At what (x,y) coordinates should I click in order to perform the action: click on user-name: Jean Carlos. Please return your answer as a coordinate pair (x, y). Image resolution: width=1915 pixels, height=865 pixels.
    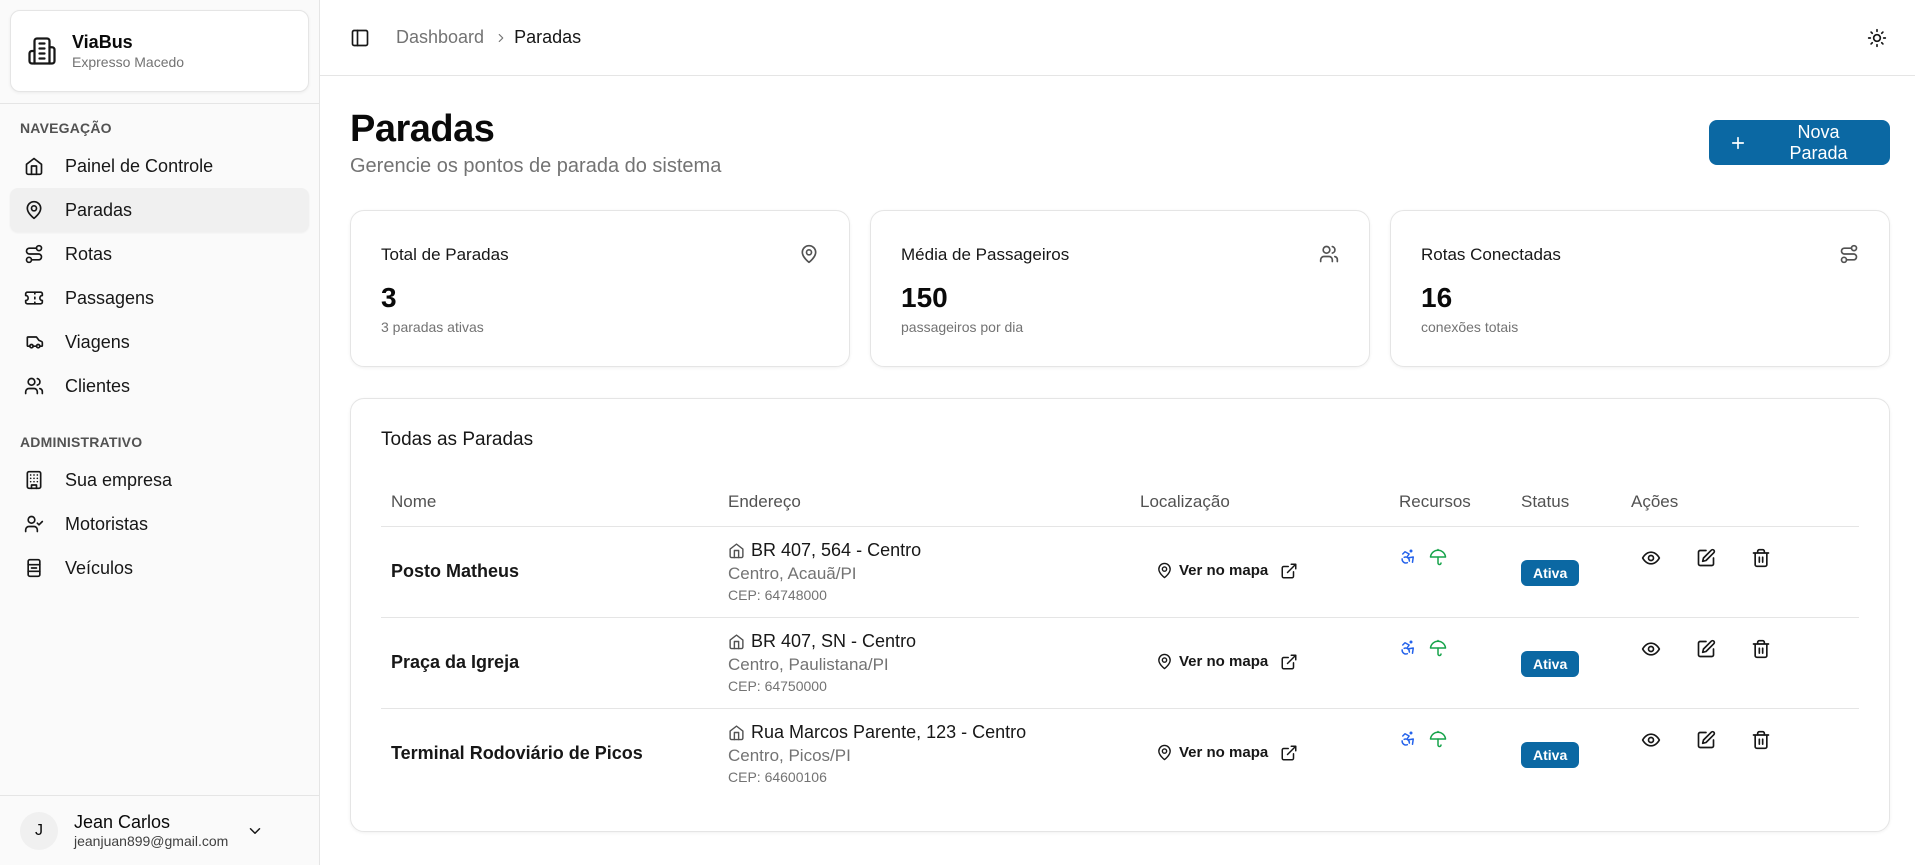
    Looking at the image, I should click on (122, 821).